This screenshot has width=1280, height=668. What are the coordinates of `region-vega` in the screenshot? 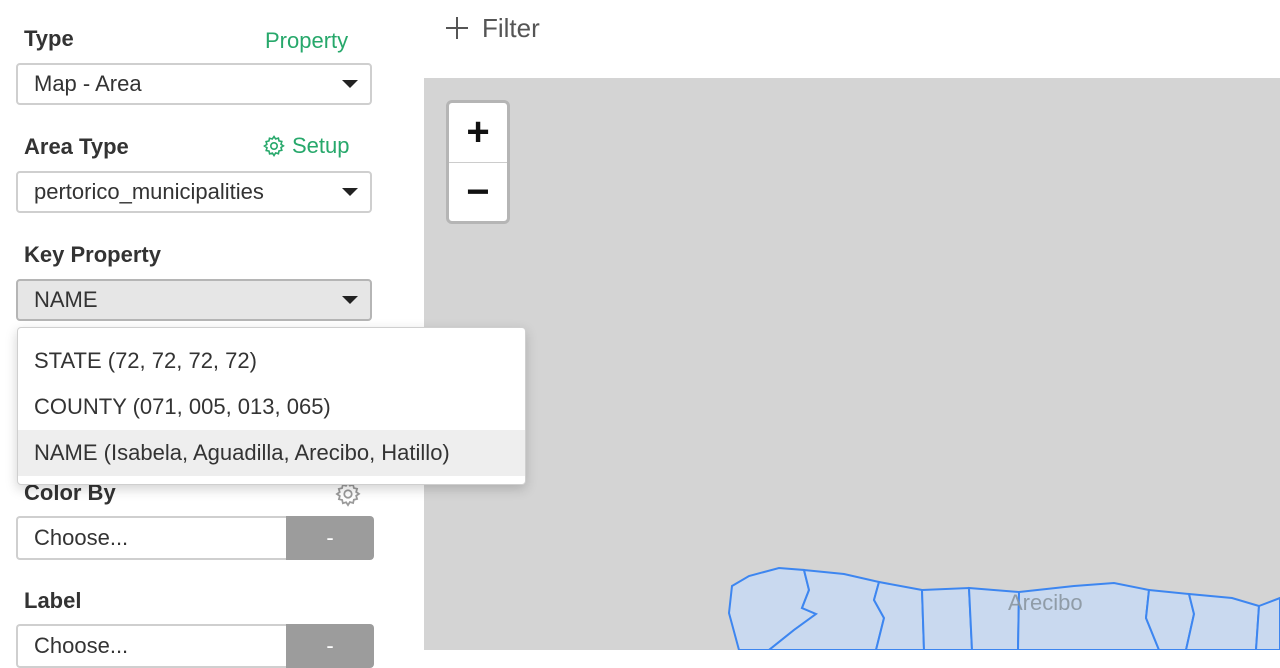 It's located at (1267, 623).